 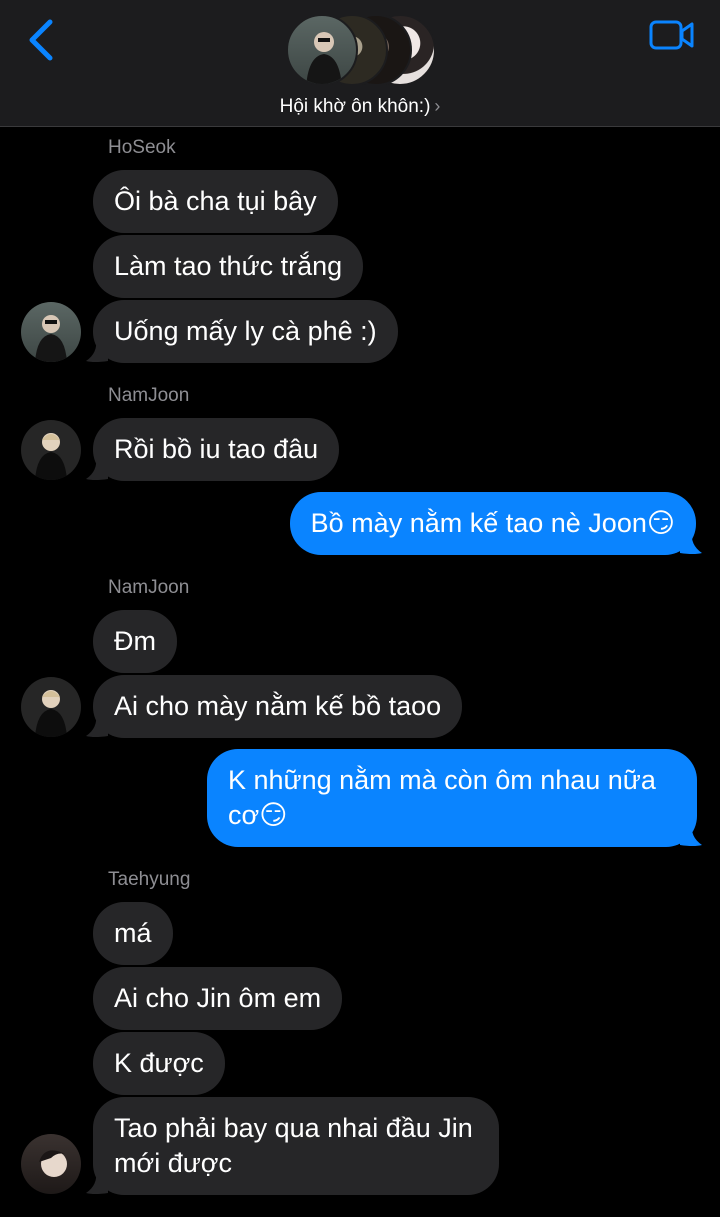 What do you see at coordinates (215, 201) in the screenshot?
I see `incoming-message: Ôi bà cha tụi bây` at bounding box center [215, 201].